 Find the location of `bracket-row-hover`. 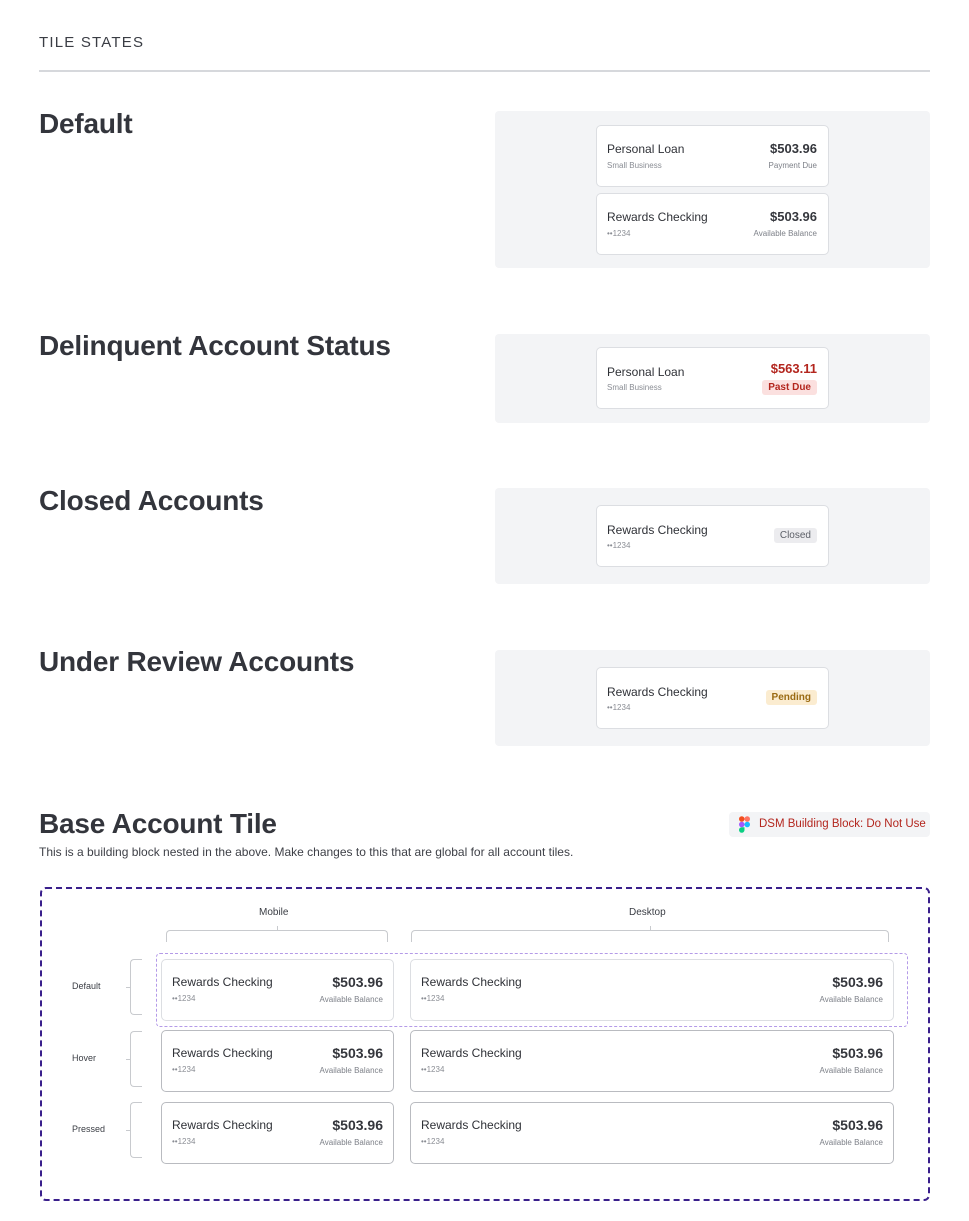

bracket-row-hover is located at coordinates (134, 1059).